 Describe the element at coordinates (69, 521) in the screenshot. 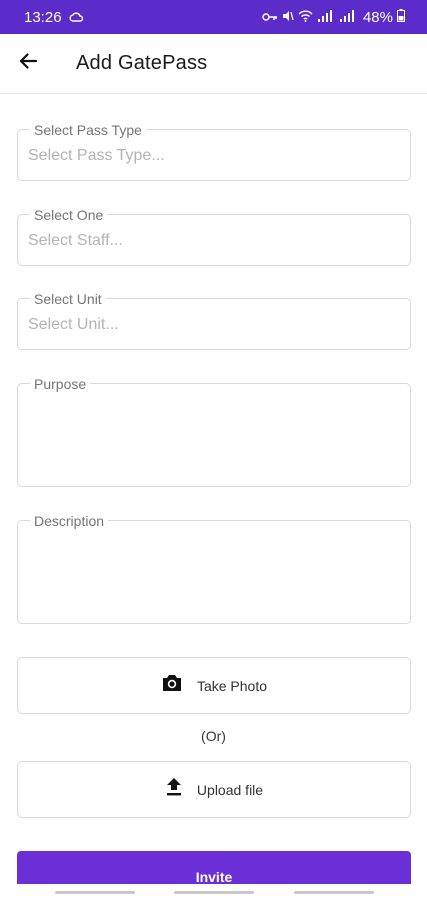

I see `description-label: Description` at that location.